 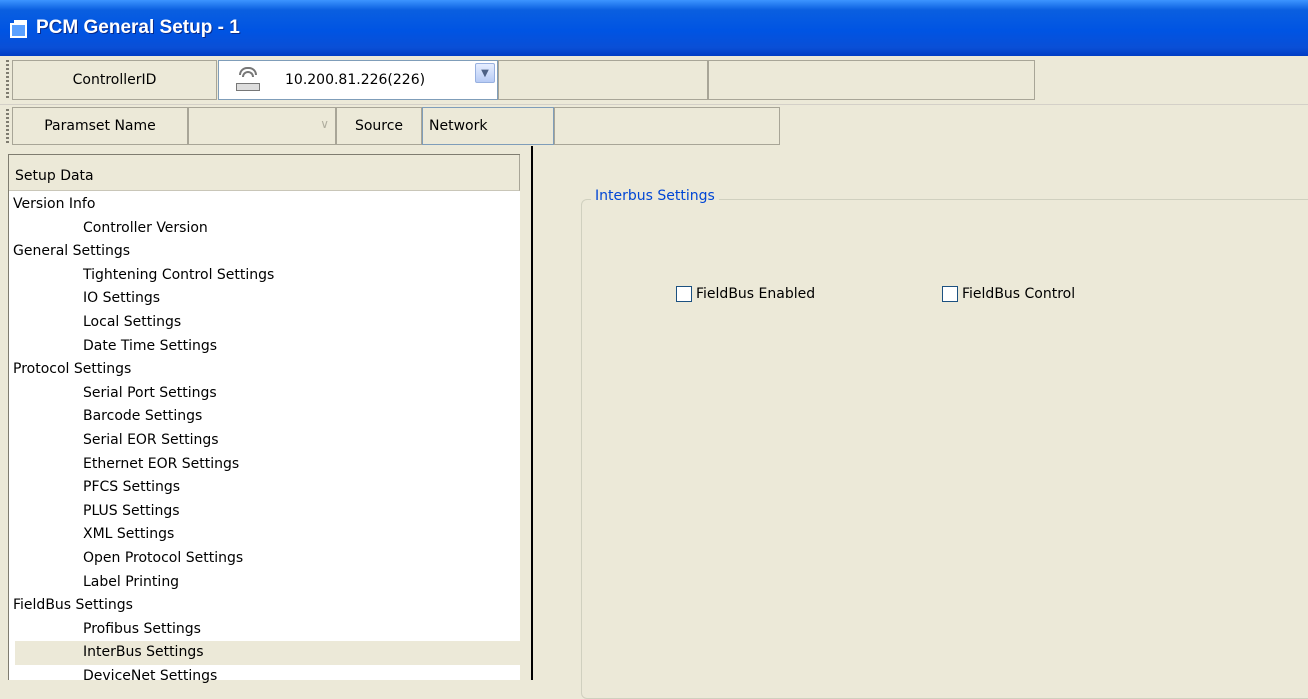 What do you see at coordinates (248, 80) in the screenshot?
I see `network-icon` at bounding box center [248, 80].